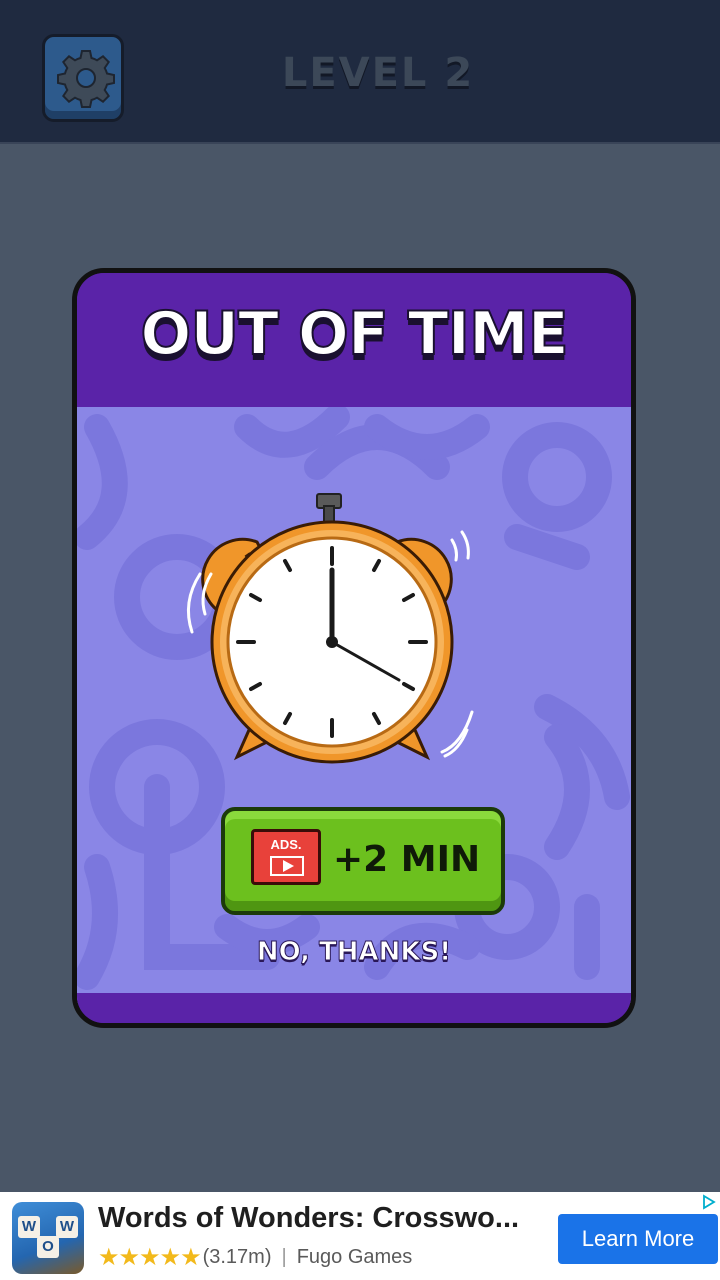  Describe the element at coordinates (150, 1257) in the screenshot. I see `star-rating-icon: ★★★★★` at that location.